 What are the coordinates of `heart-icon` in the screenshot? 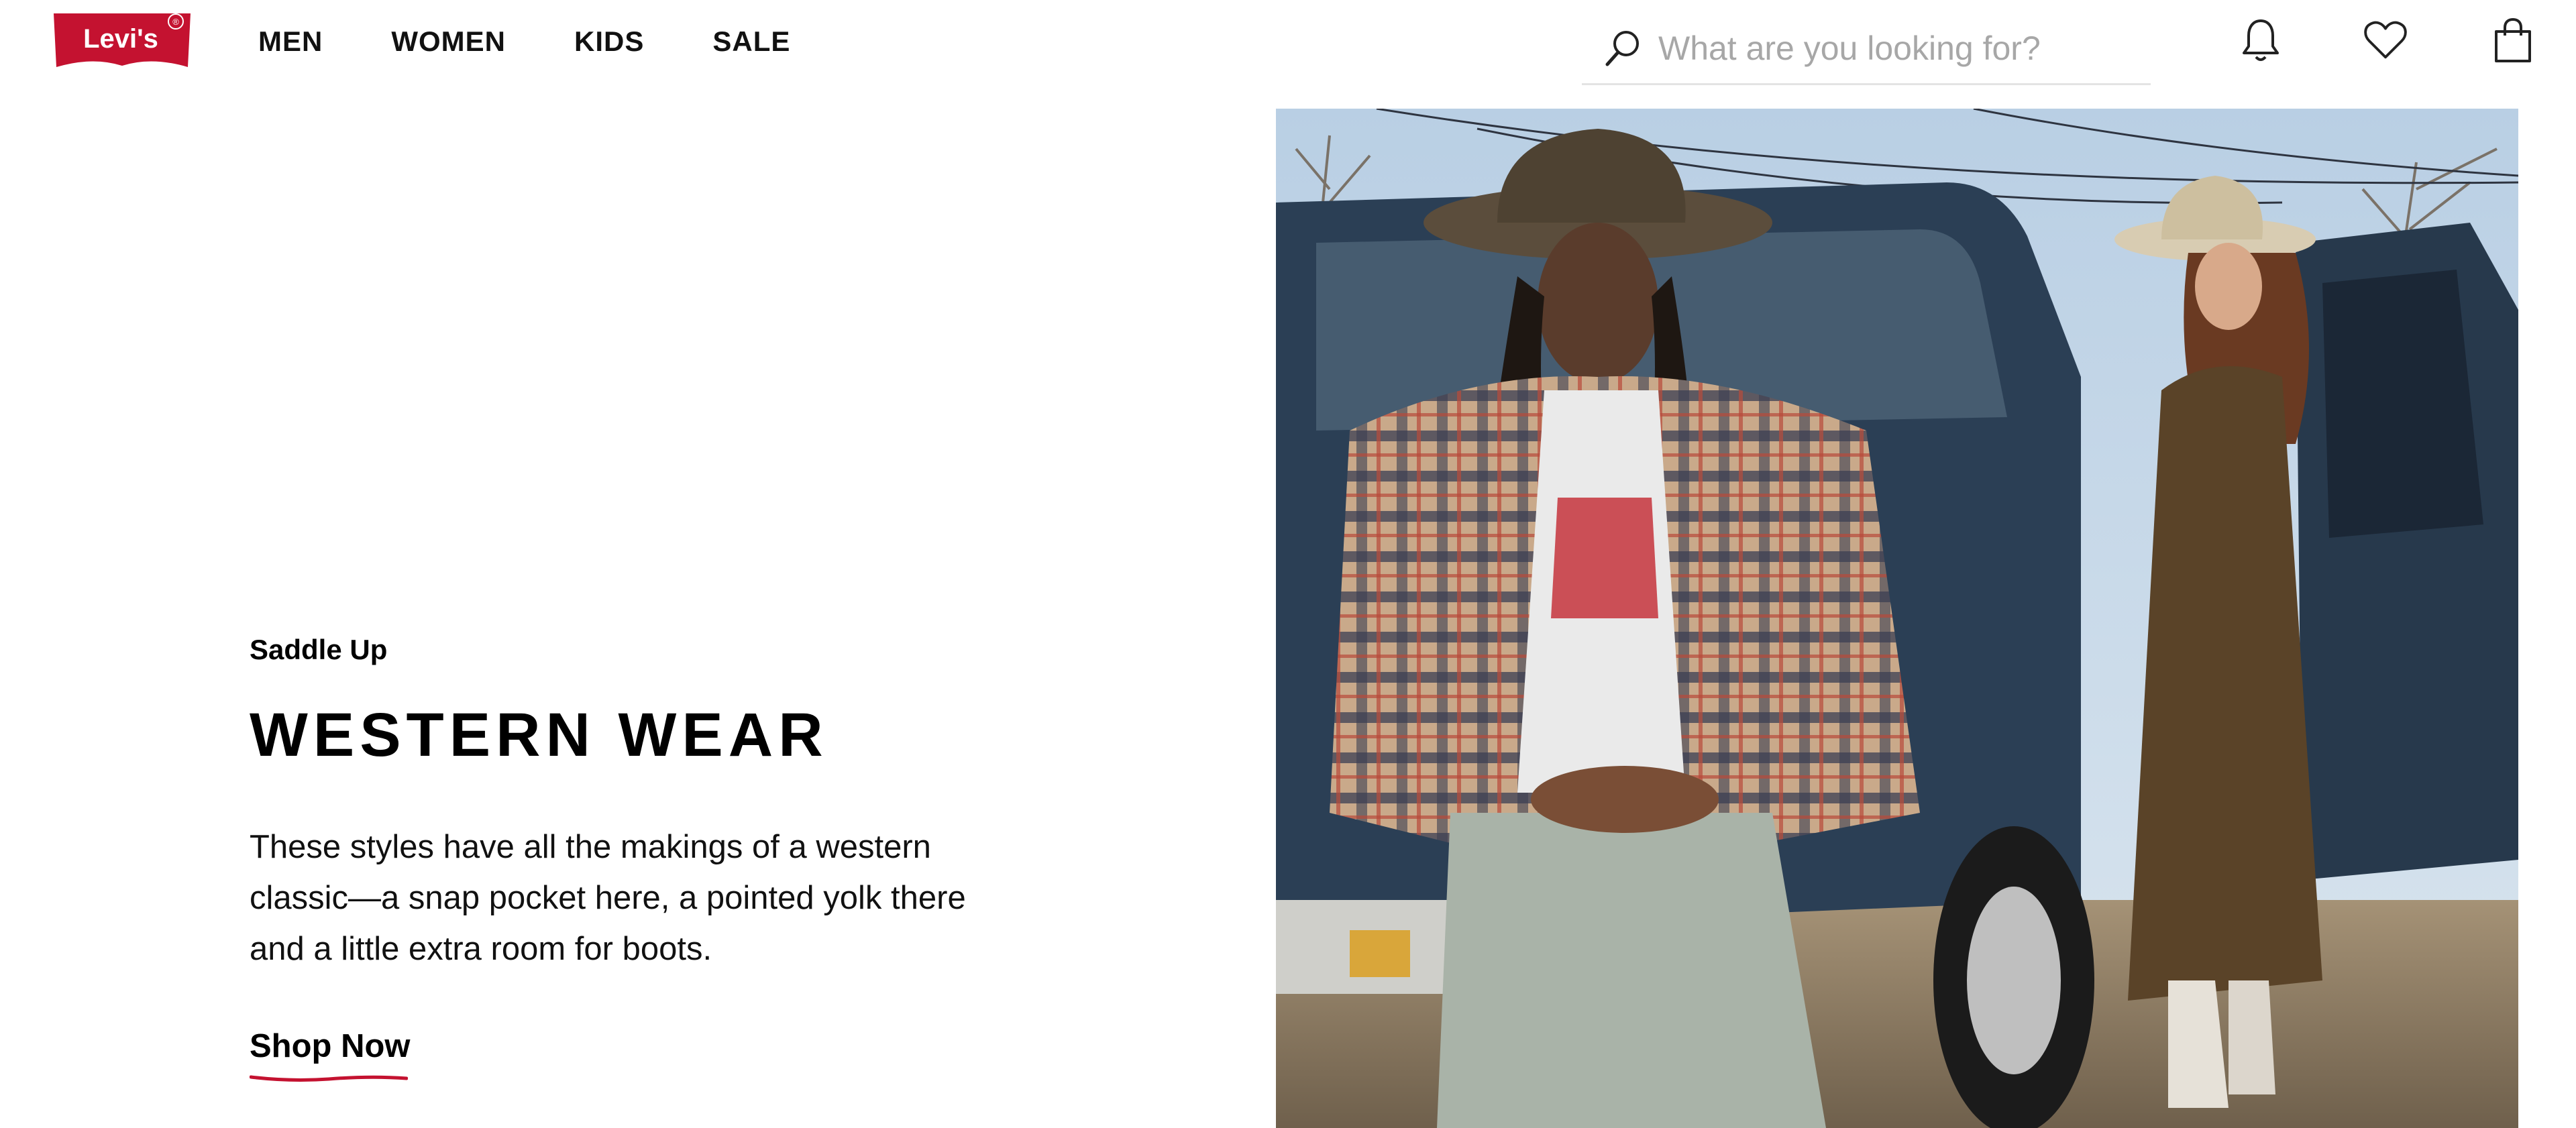 It's located at (2385, 40).